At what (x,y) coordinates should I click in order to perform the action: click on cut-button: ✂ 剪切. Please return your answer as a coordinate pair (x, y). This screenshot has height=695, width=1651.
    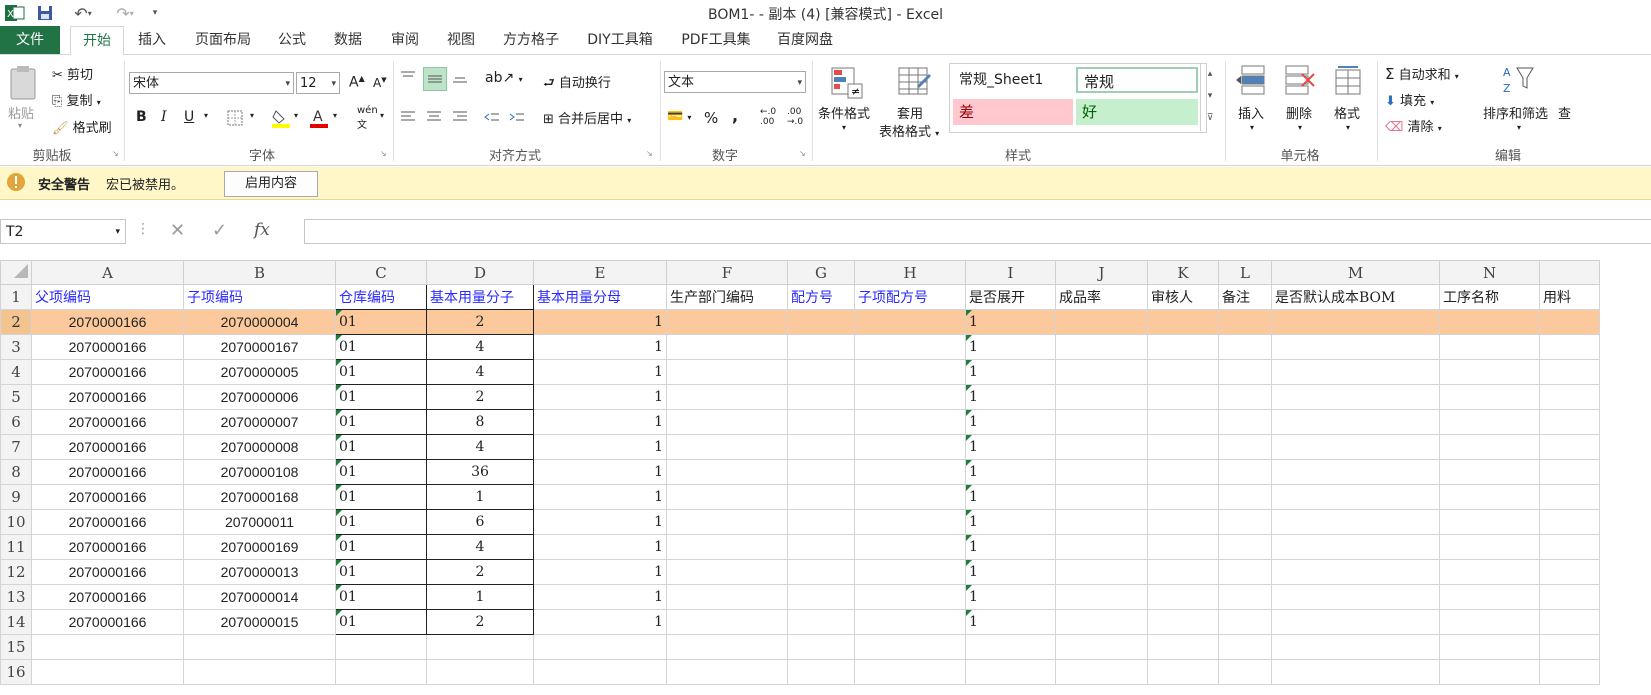
    Looking at the image, I should click on (72, 73).